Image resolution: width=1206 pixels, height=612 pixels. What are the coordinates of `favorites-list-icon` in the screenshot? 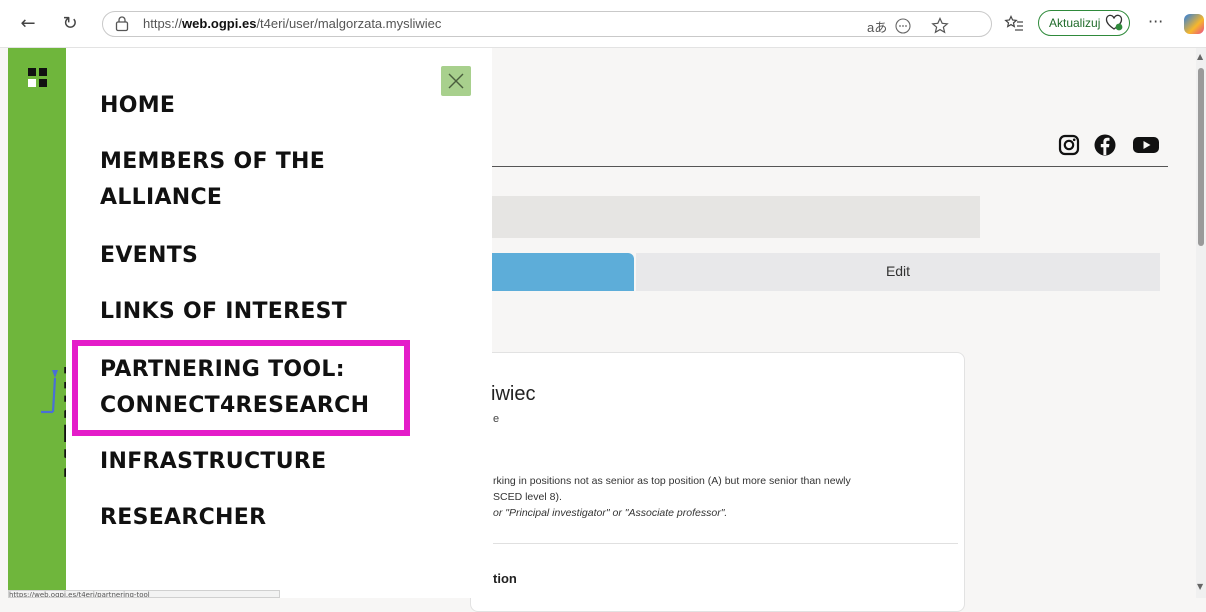 It's located at (1014, 24).